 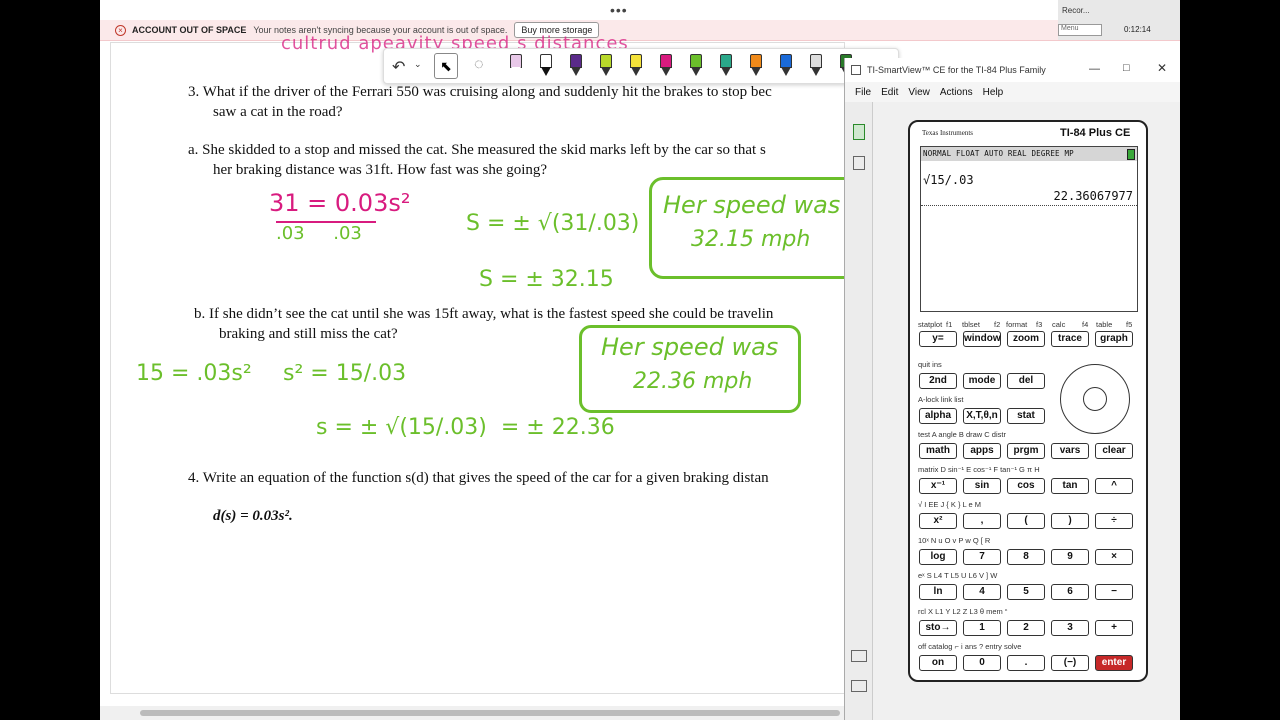 I want to click on calc-menubar: File Edit View Actions Help, so click(x=1012, y=92).